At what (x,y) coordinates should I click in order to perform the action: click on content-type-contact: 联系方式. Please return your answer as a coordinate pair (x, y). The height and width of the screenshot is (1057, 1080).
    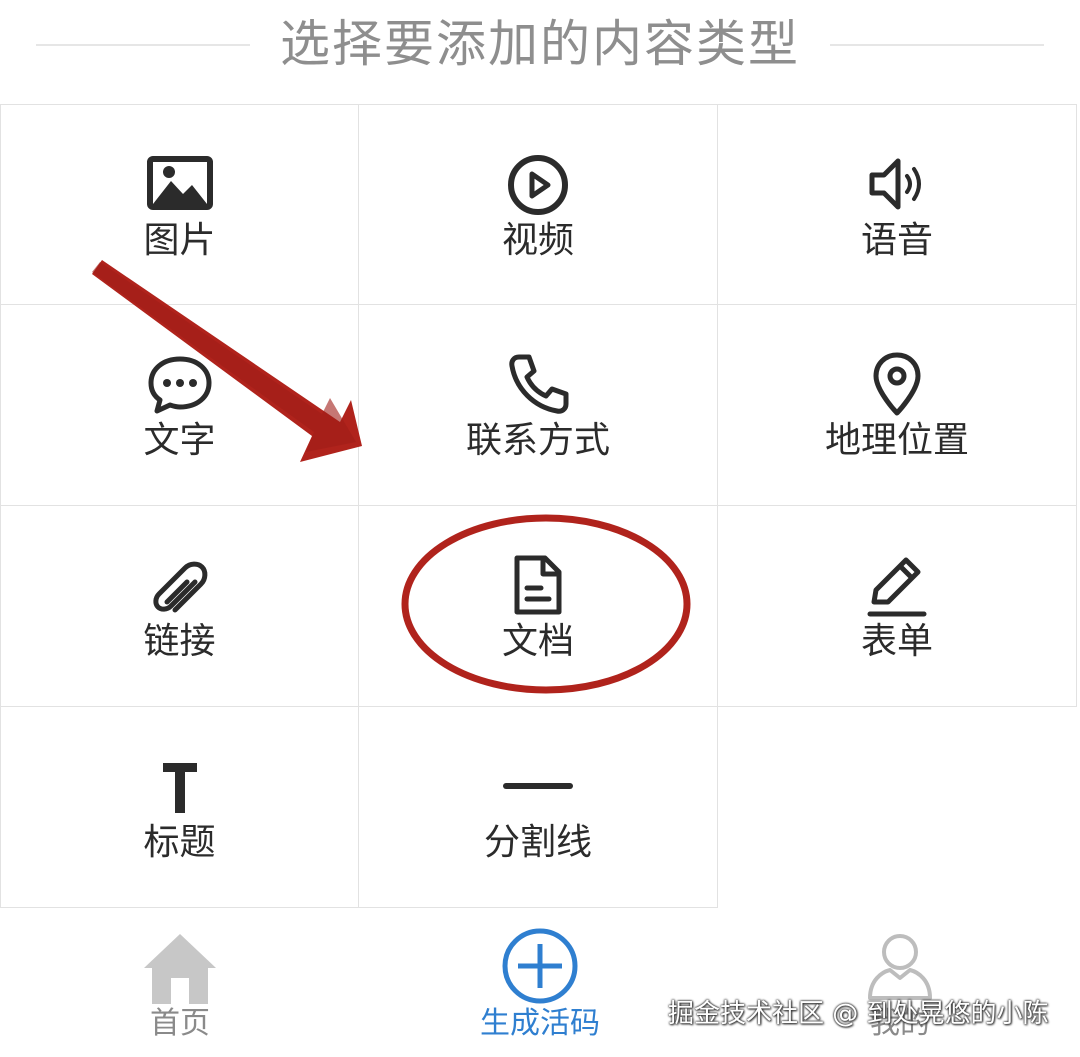
    Looking at the image, I should click on (538, 405).